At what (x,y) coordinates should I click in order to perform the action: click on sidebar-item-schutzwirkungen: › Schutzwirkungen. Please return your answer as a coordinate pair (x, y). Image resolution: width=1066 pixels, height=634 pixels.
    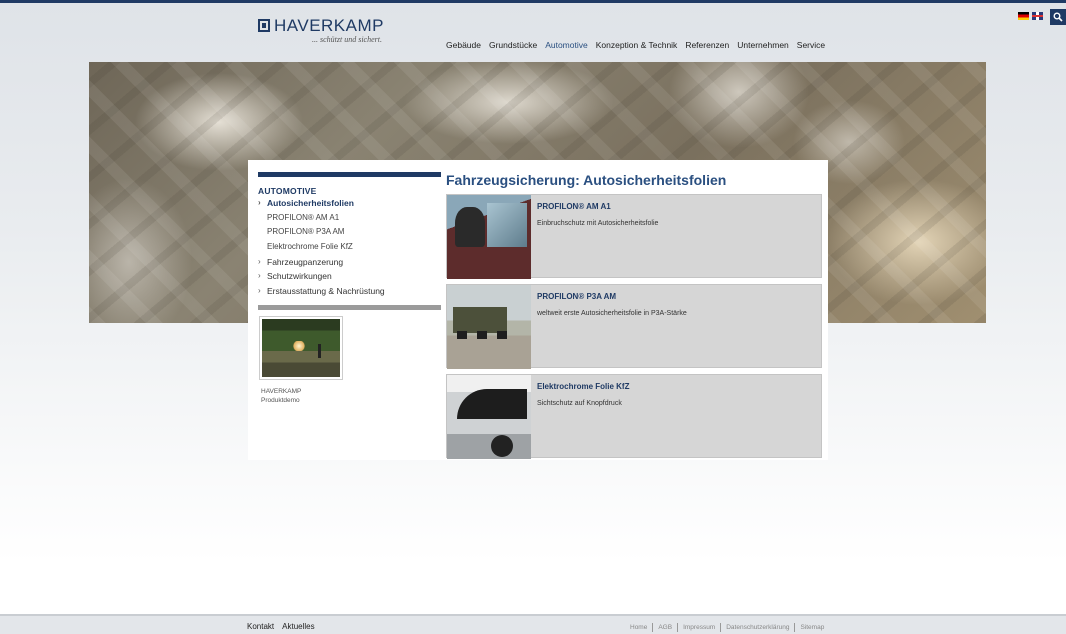
    Looking at the image, I should click on (349, 276).